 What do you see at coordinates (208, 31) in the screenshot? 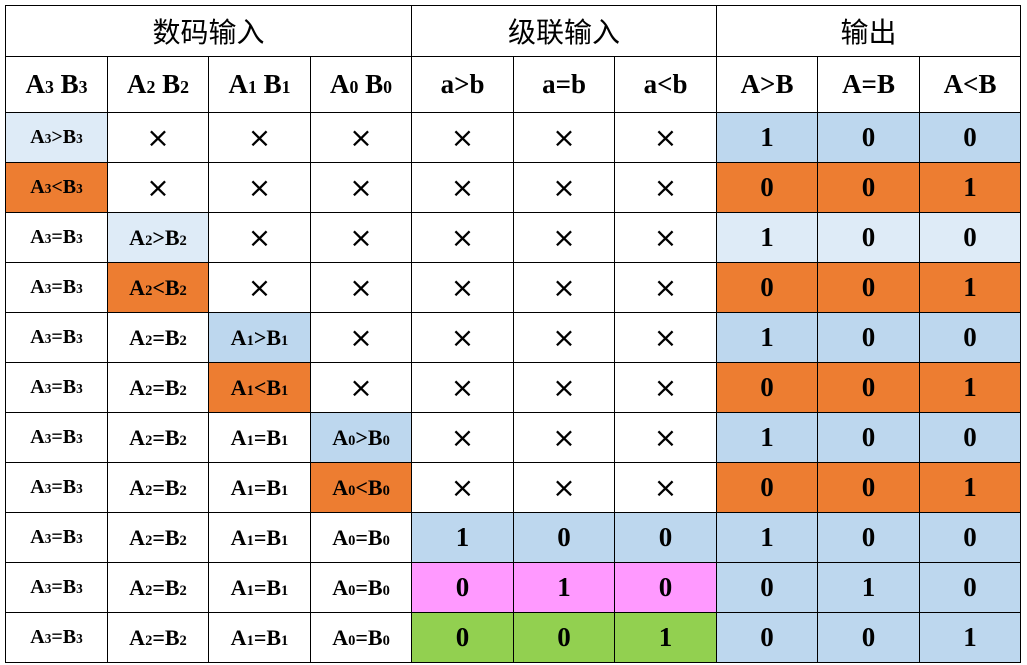
I see `group-header-digit-input: 数码输入` at bounding box center [208, 31].